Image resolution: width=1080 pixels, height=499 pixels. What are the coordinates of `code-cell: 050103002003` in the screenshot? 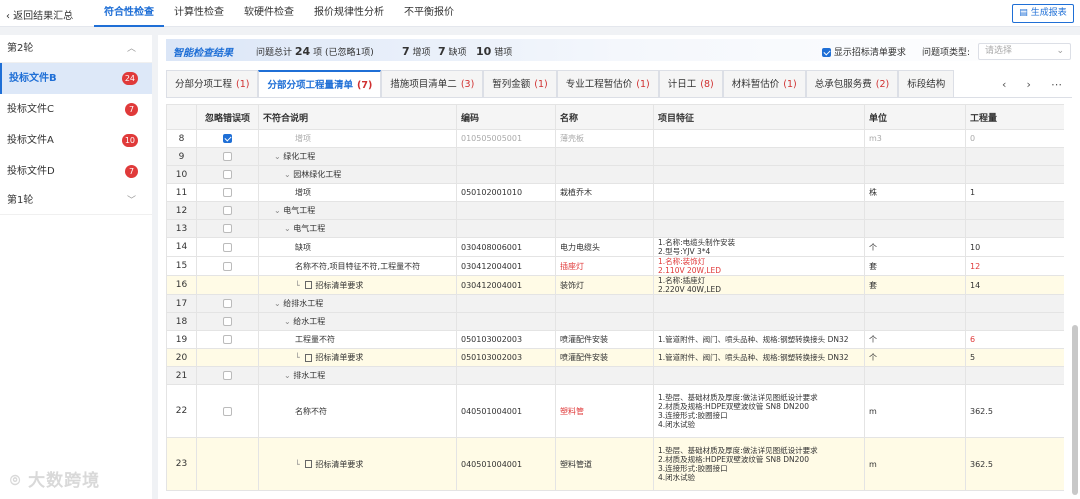 It's located at (506, 339).